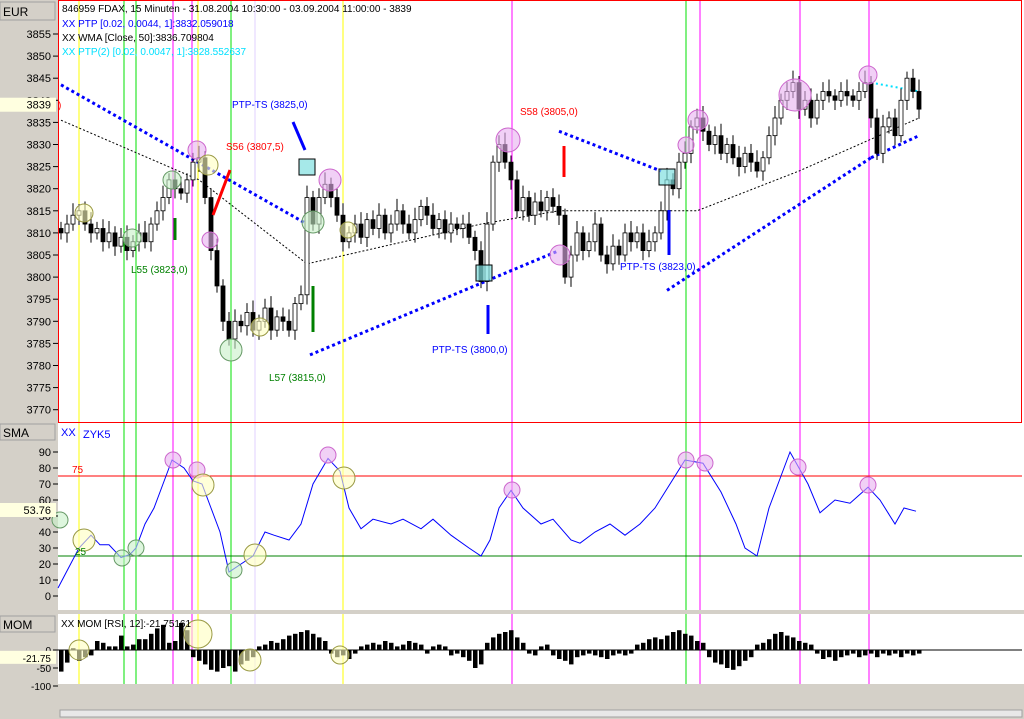  I want to click on sma-tick-label: 30, so click(45, 549).